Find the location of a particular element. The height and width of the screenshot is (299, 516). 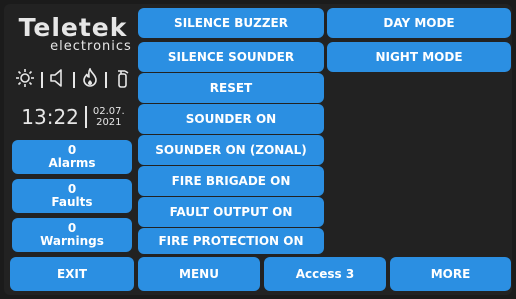

silence-sounder-button: SILENCE SOUNDER is located at coordinates (231, 57).